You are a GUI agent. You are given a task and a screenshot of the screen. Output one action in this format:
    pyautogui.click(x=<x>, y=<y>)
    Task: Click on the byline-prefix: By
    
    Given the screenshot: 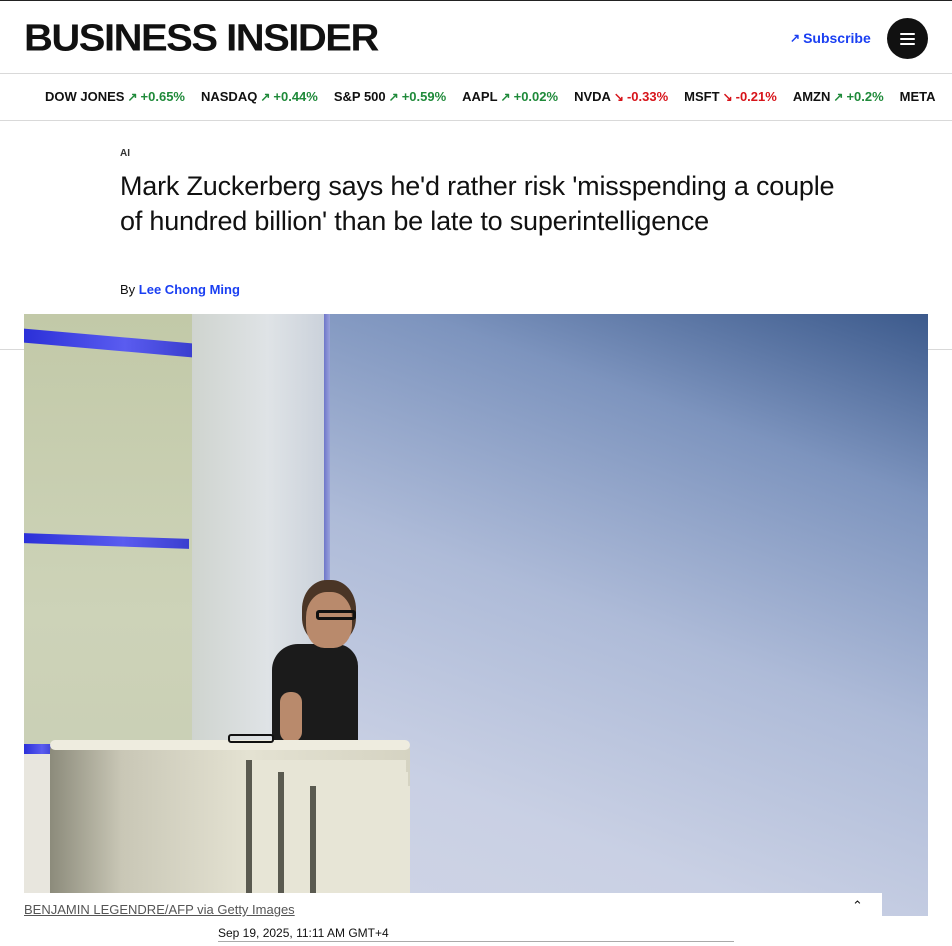 What is the action you would take?
    pyautogui.click(x=128, y=289)
    